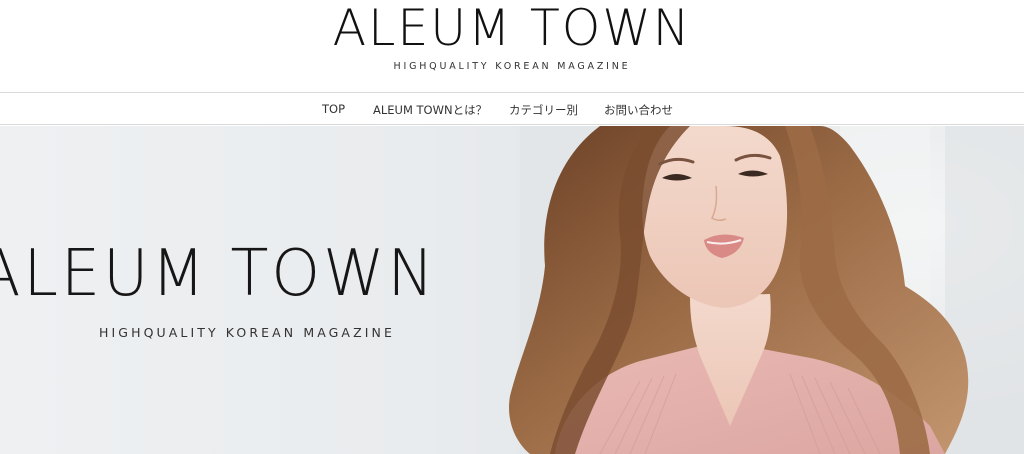 This screenshot has height=454, width=1024. I want to click on nav-list: TOP ALEUM TOWNとは？ カテゴリー別 お問い合わせ, so click(512, 108).